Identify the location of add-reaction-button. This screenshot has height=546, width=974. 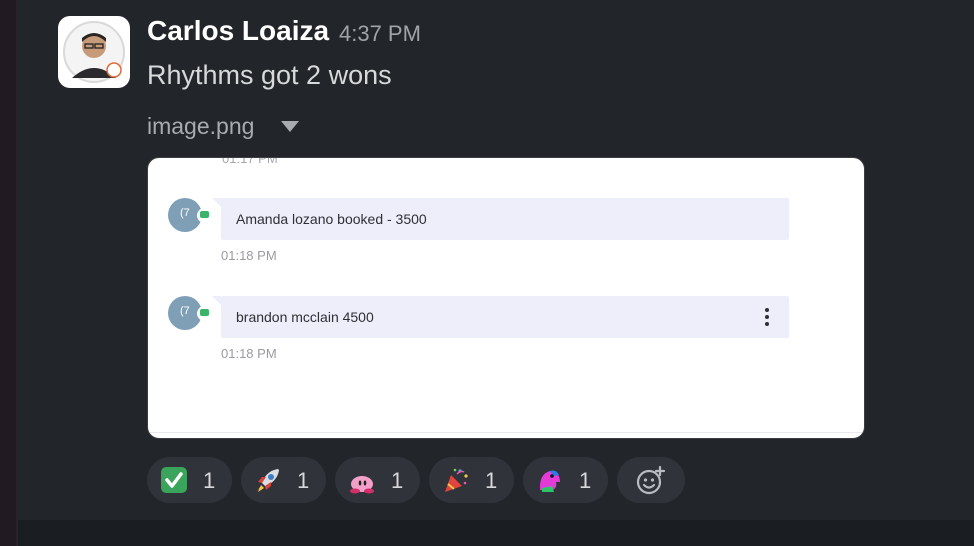
(651, 480).